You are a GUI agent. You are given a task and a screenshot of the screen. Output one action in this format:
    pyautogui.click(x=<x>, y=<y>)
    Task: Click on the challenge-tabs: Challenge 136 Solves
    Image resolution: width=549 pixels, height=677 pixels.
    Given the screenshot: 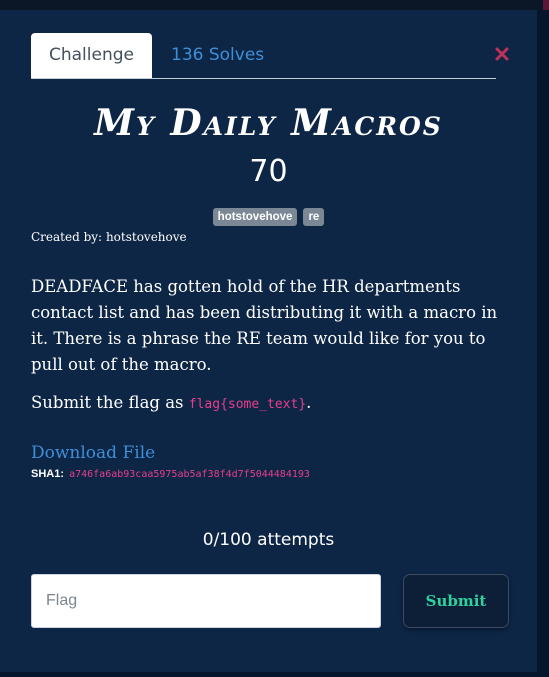 What is the action you would take?
    pyautogui.click(x=263, y=56)
    